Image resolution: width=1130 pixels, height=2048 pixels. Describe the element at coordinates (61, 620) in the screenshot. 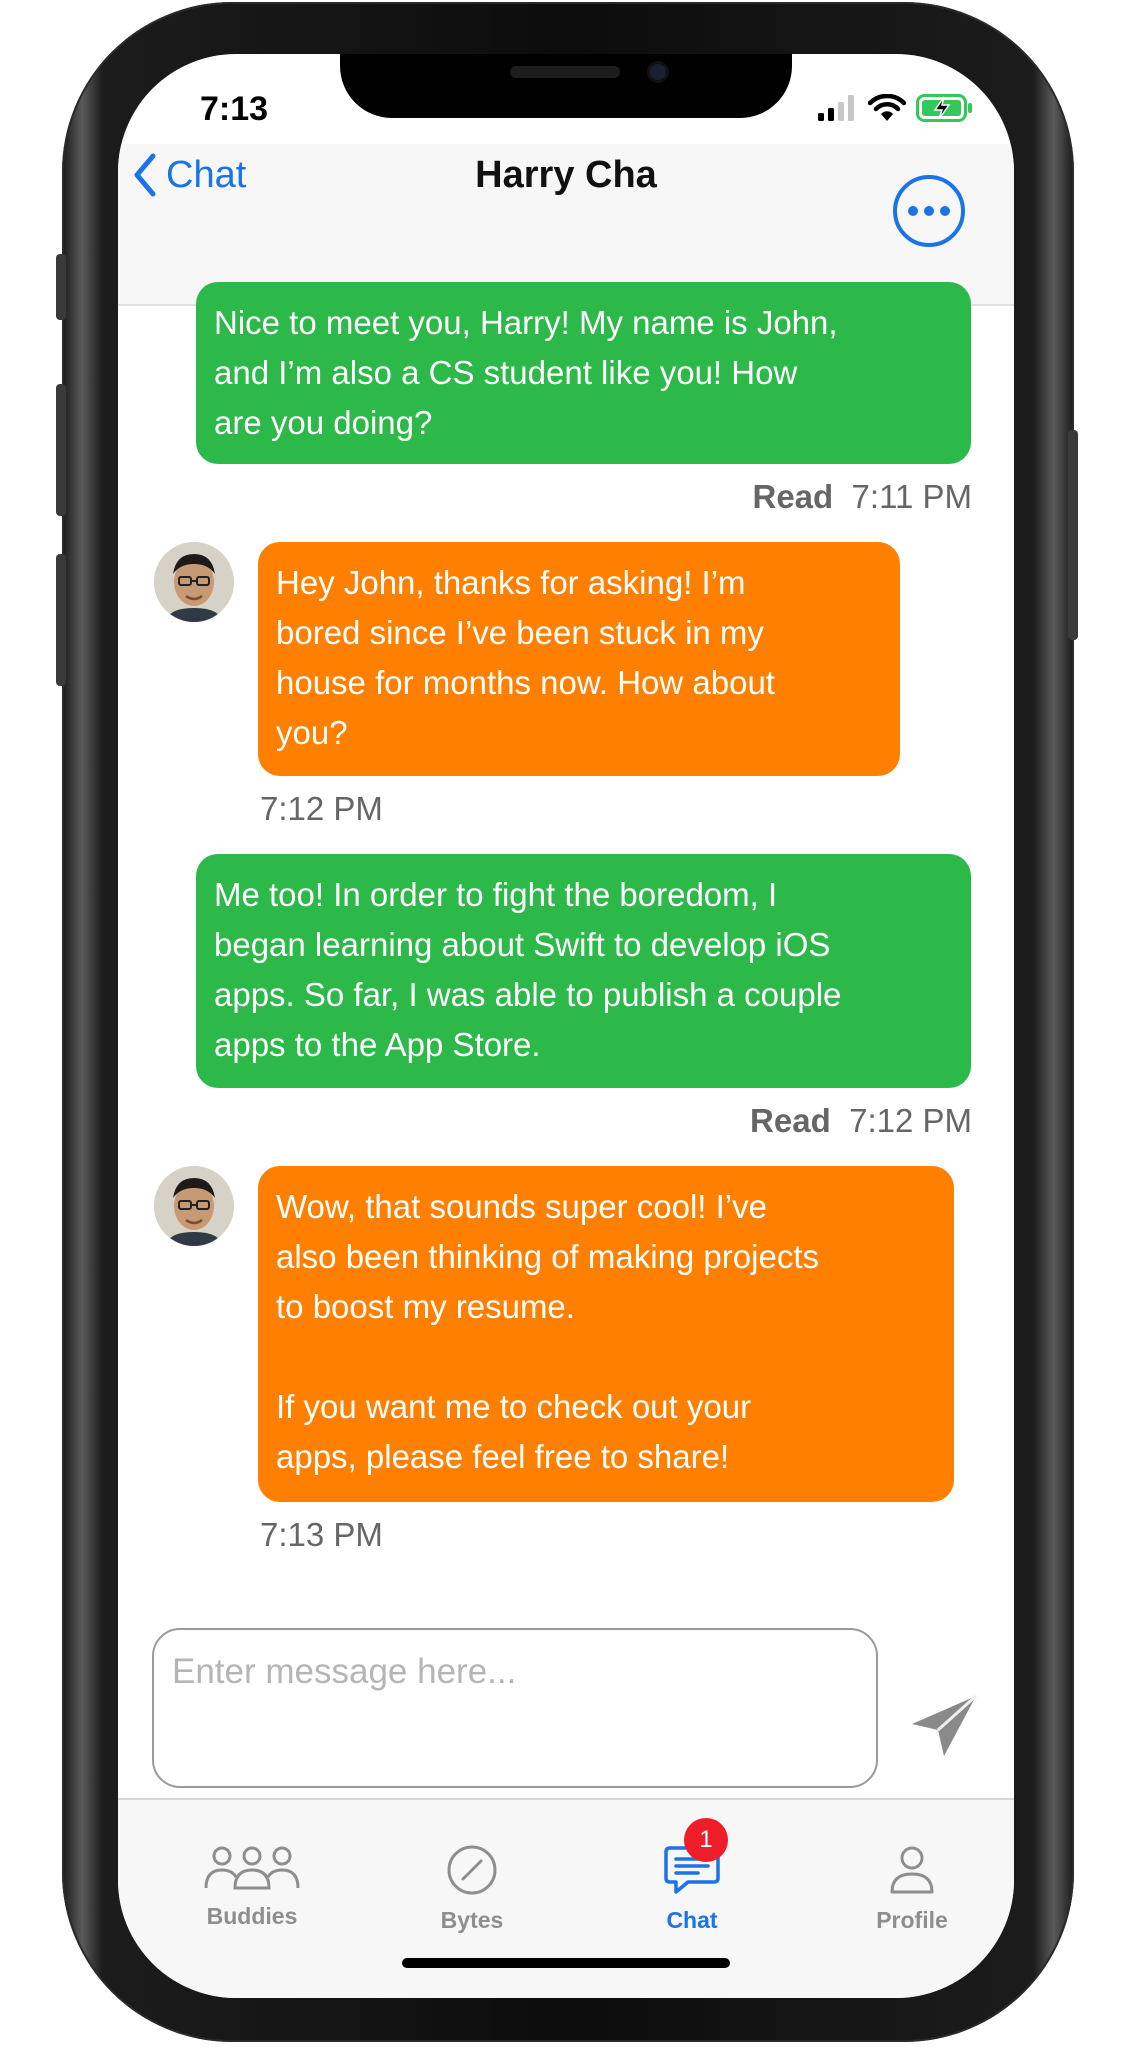

I see `volume-down-button` at that location.